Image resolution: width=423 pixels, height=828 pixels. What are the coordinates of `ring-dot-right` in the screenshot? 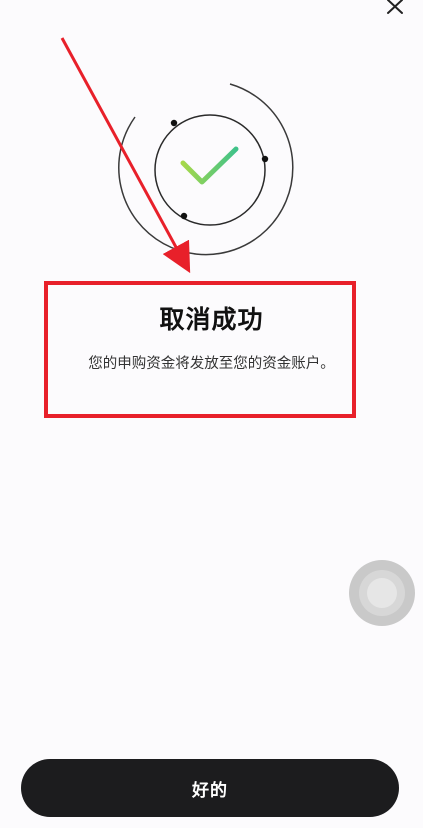 It's located at (265, 159).